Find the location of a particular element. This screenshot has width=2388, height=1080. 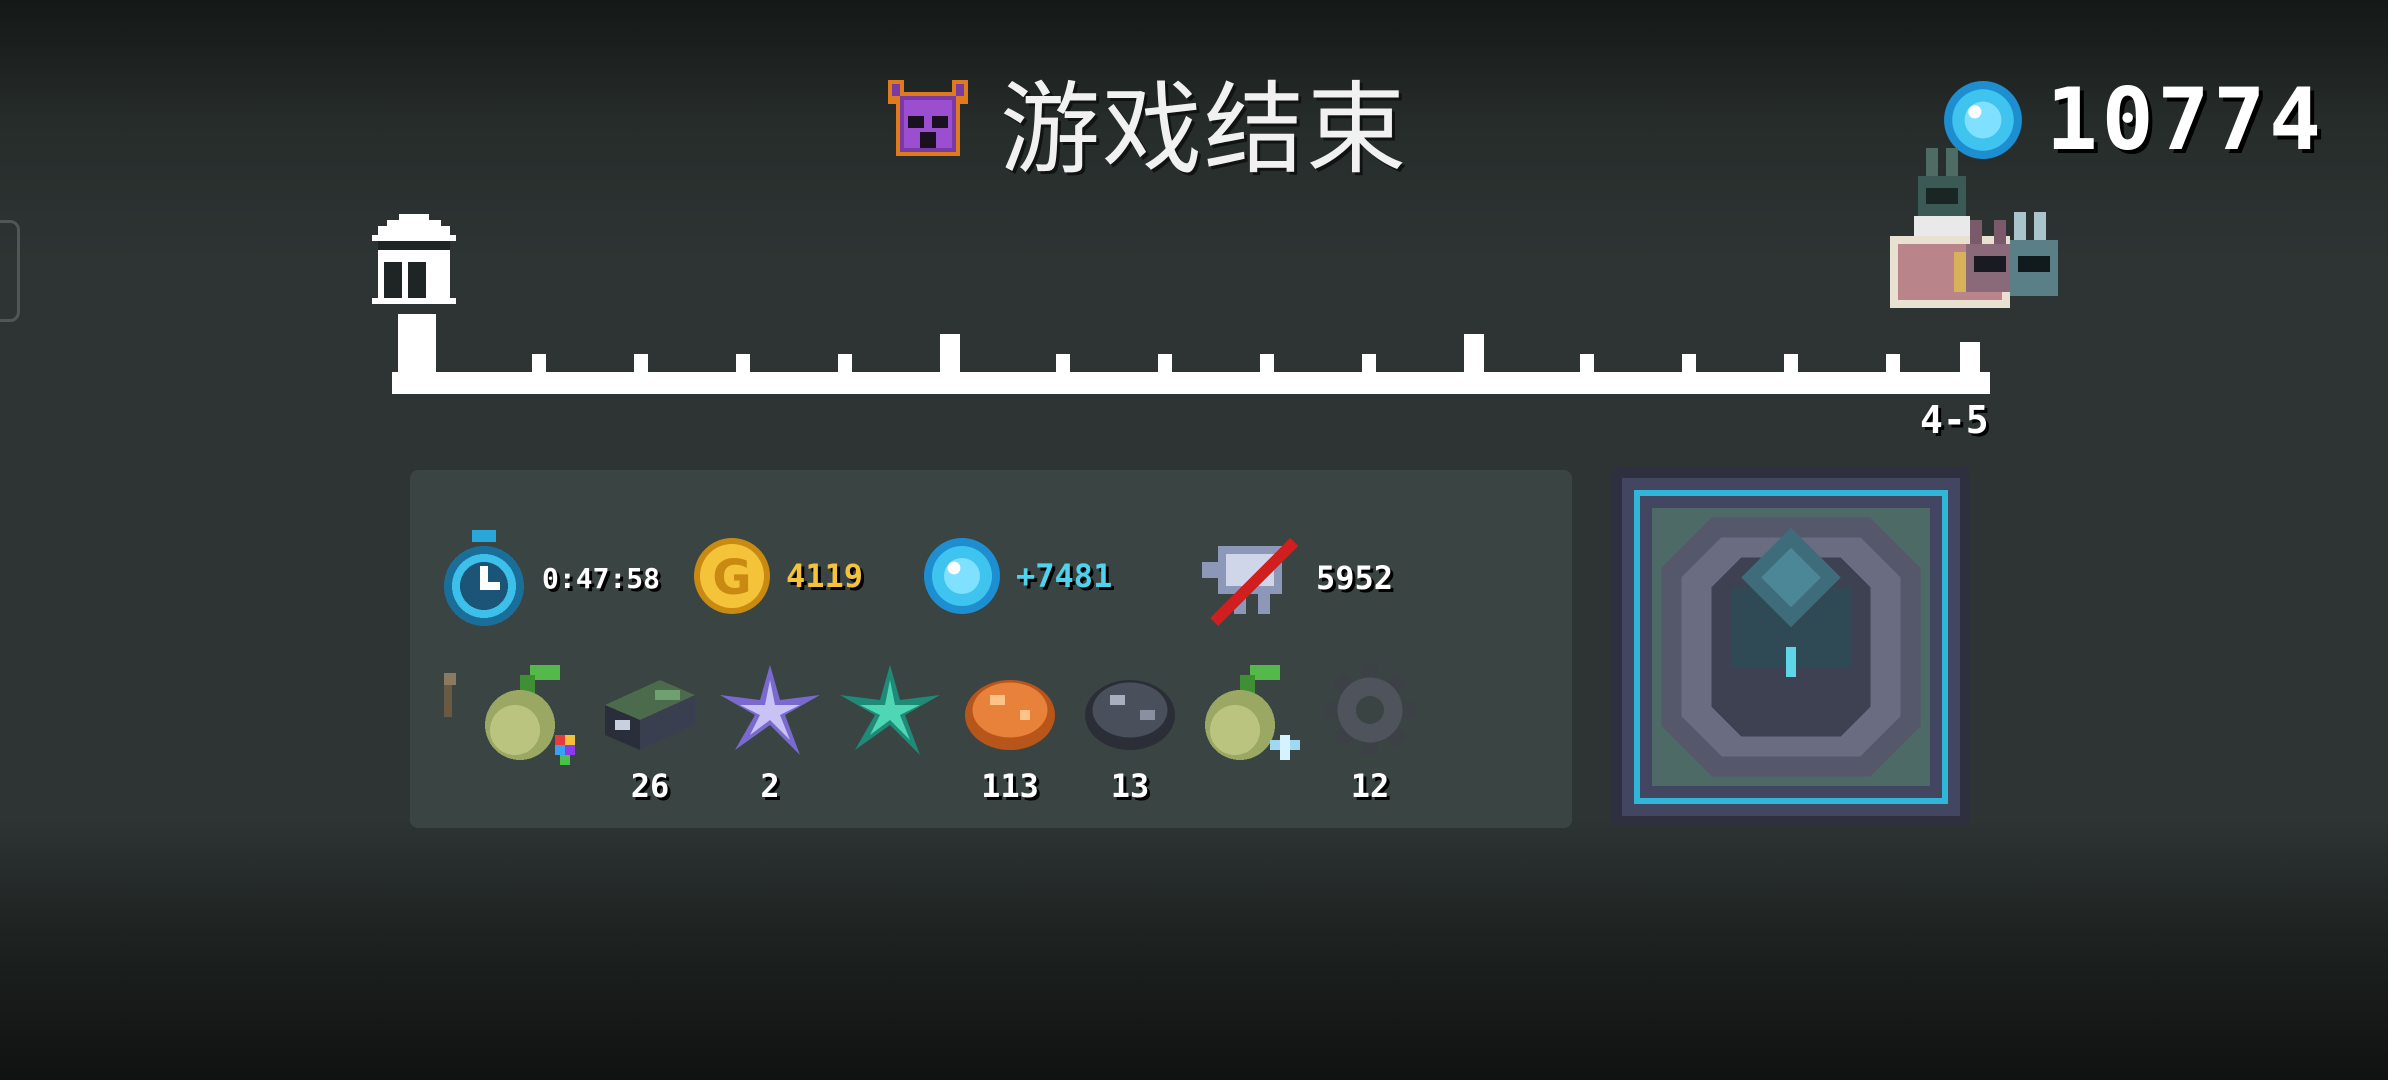

purple-crystal-star-icon is located at coordinates (770, 710).